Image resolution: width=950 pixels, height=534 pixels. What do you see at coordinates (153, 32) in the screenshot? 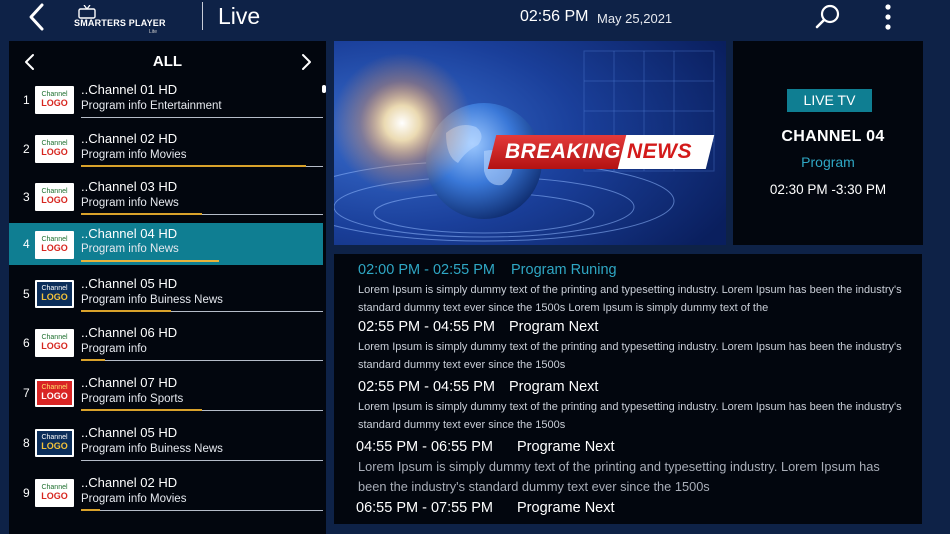
I see `brand-edition: Lite` at bounding box center [153, 32].